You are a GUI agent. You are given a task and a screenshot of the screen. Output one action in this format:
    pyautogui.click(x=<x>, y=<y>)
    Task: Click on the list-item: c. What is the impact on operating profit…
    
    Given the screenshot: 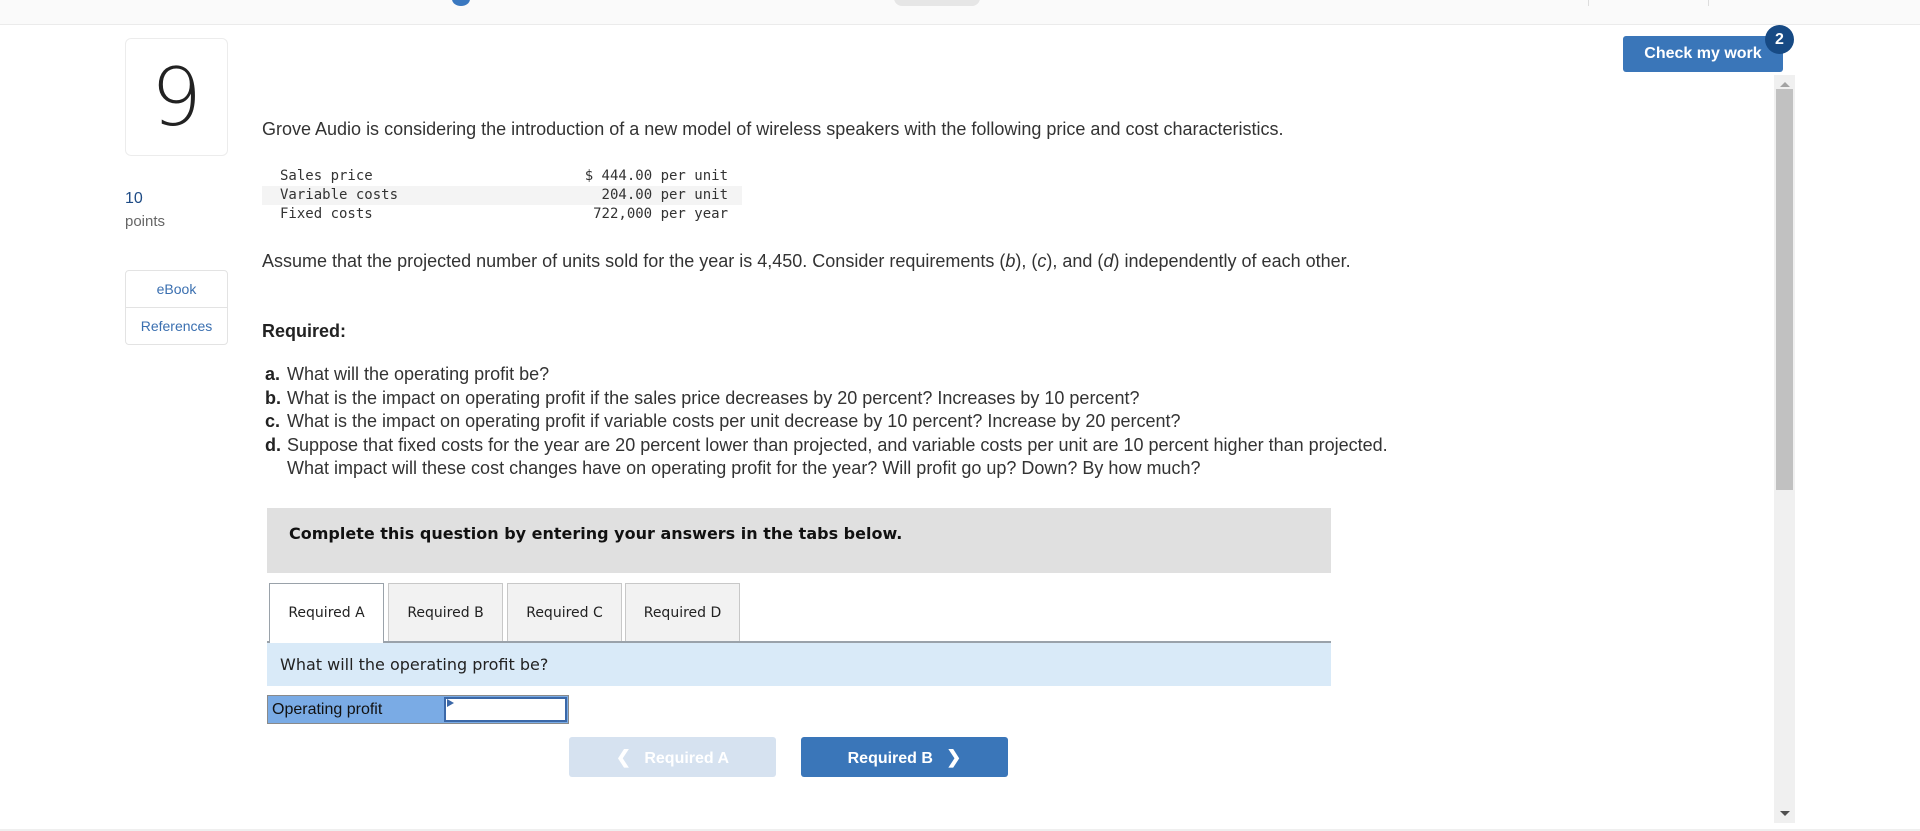 What is the action you would take?
    pyautogui.click(x=840, y=422)
    